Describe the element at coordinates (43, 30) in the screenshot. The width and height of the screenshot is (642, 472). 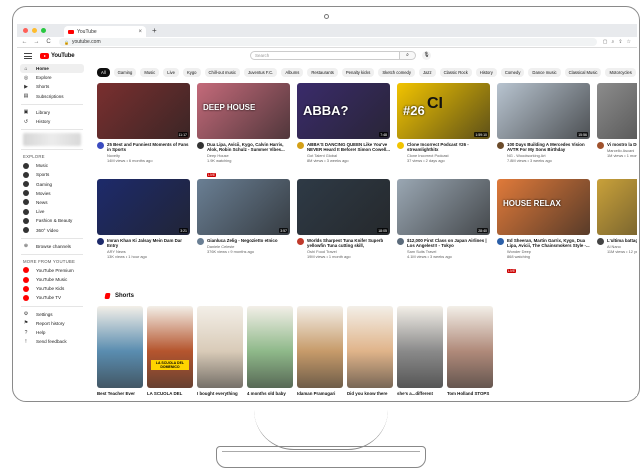
I see `maximize-window-button` at that location.